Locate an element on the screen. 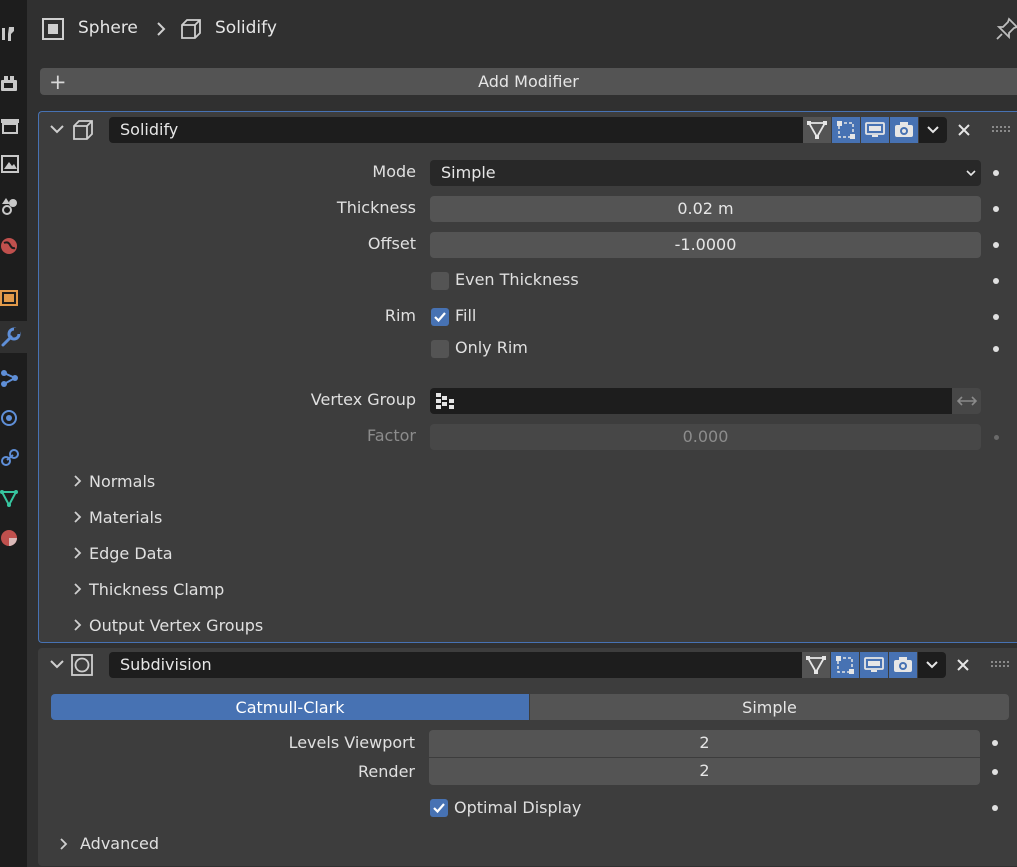 The image size is (1017, 867). thickness-label: Thickness is located at coordinates (376, 207).